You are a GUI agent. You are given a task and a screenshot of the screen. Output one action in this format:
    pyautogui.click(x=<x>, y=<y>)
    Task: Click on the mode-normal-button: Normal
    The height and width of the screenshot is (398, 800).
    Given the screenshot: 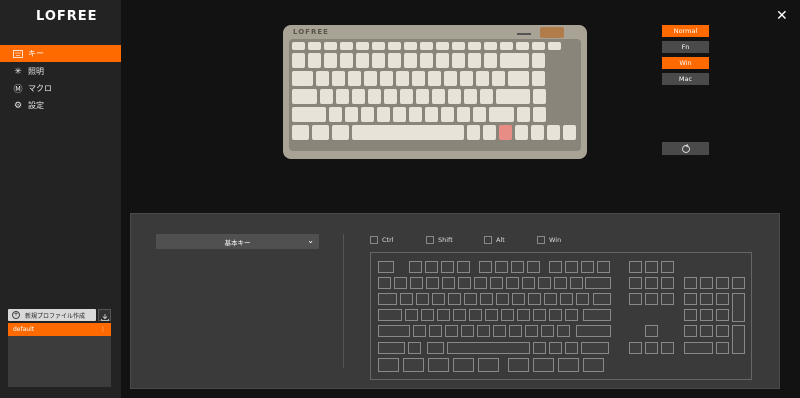 What is the action you would take?
    pyautogui.click(x=685, y=31)
    